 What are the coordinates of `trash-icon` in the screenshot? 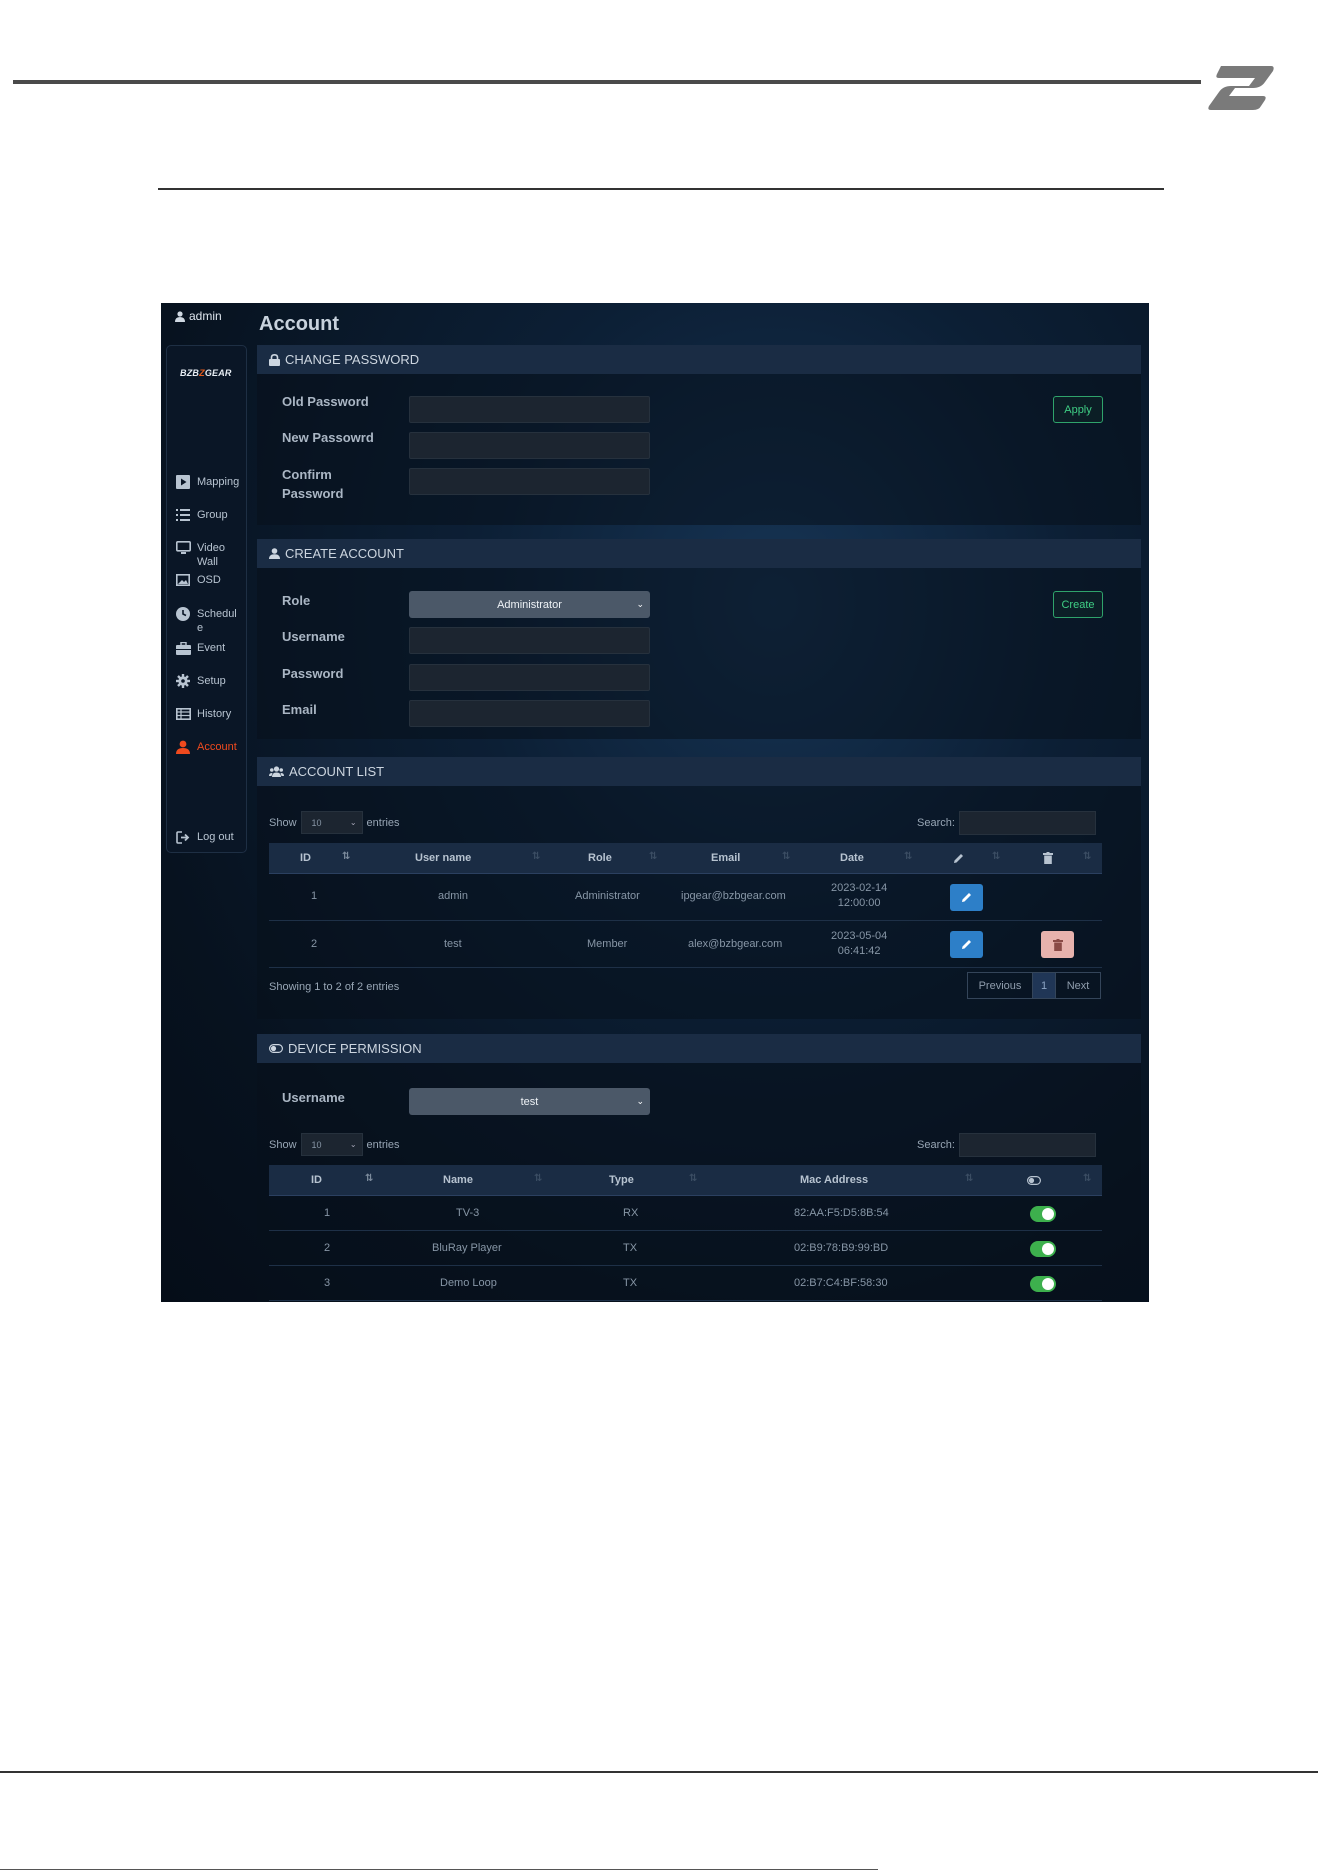 It's located at (1048, 858).